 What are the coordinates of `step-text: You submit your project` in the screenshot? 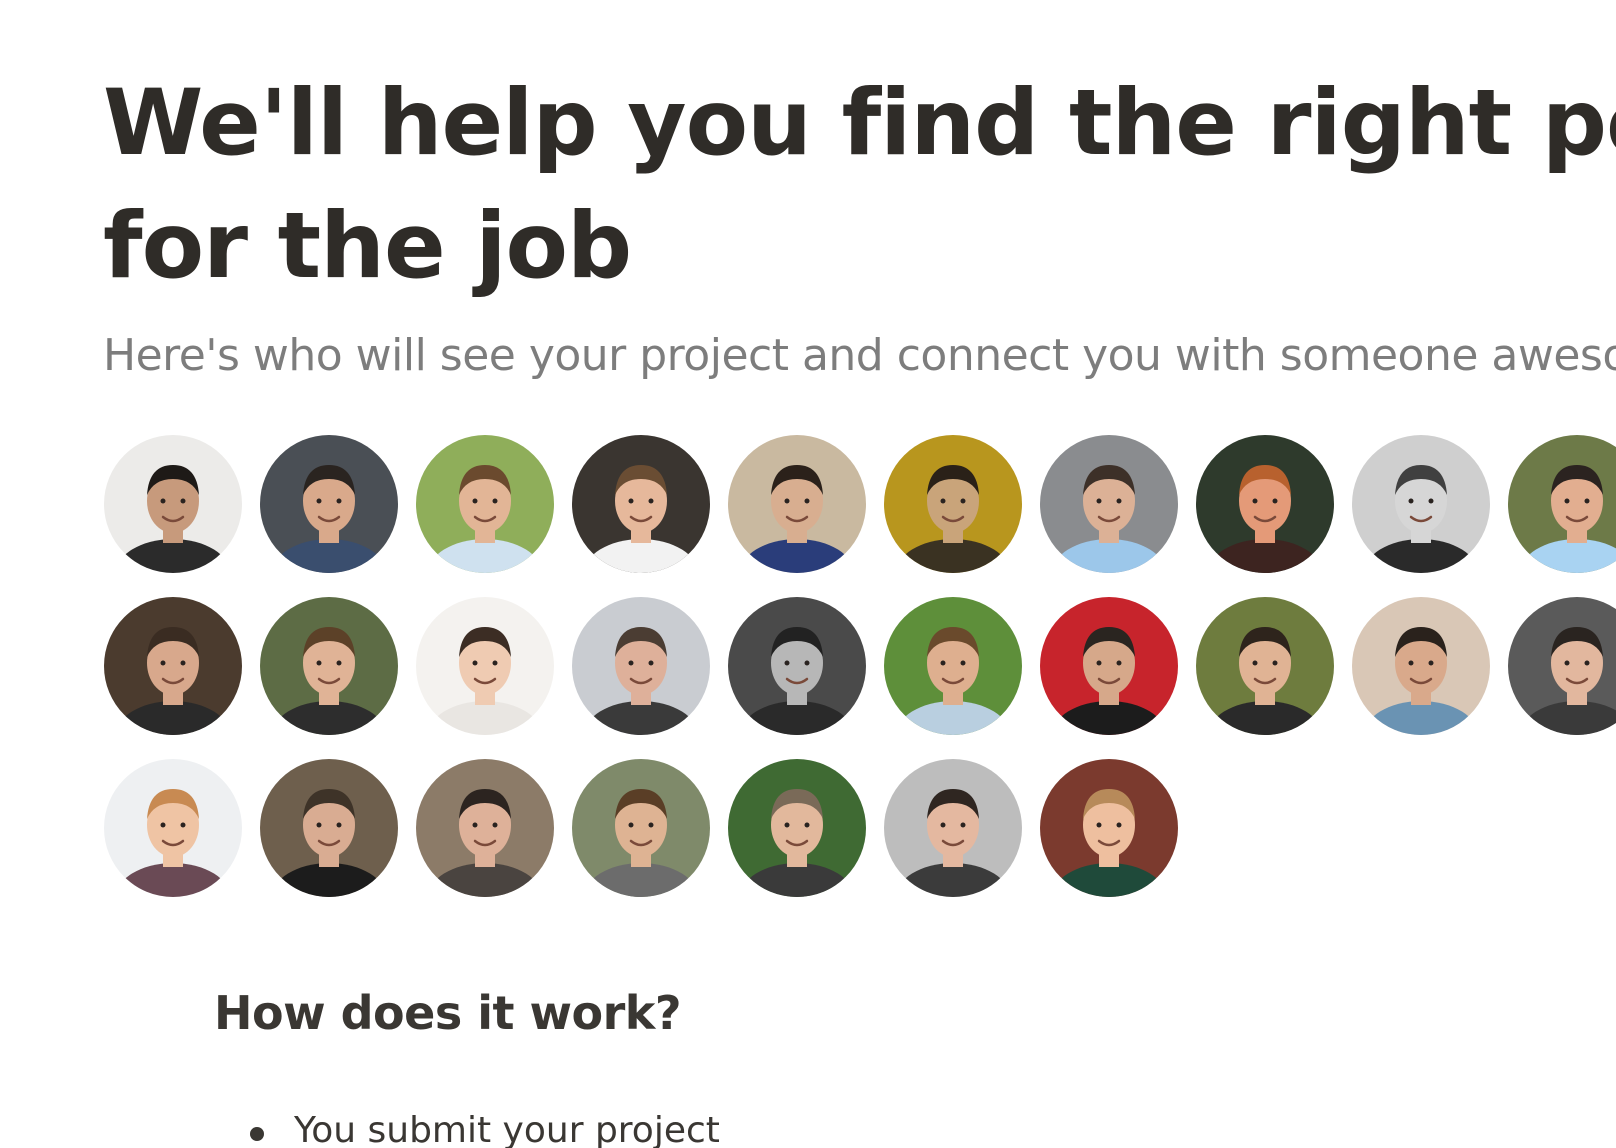 It's located at (507, 1129).